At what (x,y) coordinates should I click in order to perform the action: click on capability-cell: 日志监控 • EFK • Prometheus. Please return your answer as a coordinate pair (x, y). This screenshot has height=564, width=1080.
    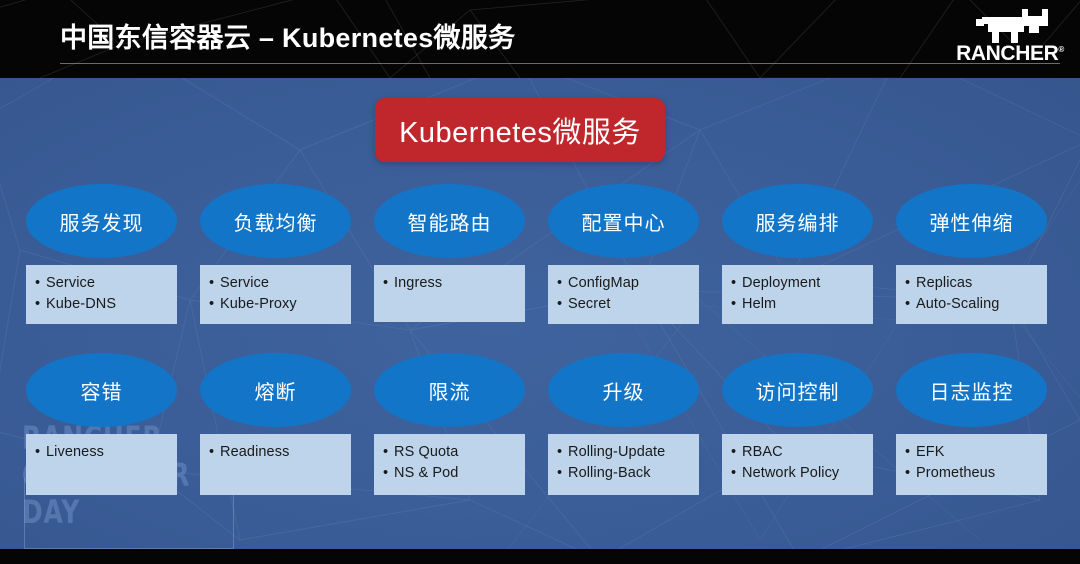
    Looking at the image, I should click on (971, 424).